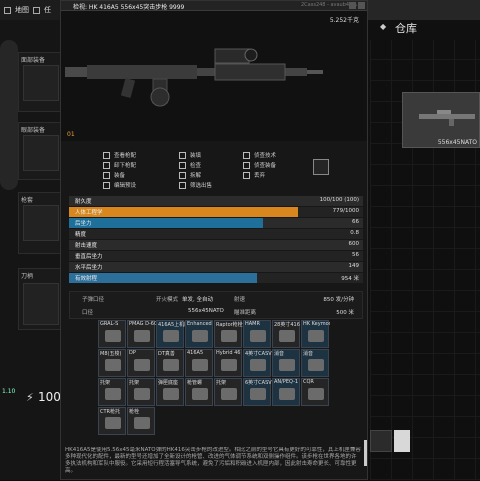 This screenshot has height=481, width=480. I want to click on mod-label: Enhanced, so click(199, 324).